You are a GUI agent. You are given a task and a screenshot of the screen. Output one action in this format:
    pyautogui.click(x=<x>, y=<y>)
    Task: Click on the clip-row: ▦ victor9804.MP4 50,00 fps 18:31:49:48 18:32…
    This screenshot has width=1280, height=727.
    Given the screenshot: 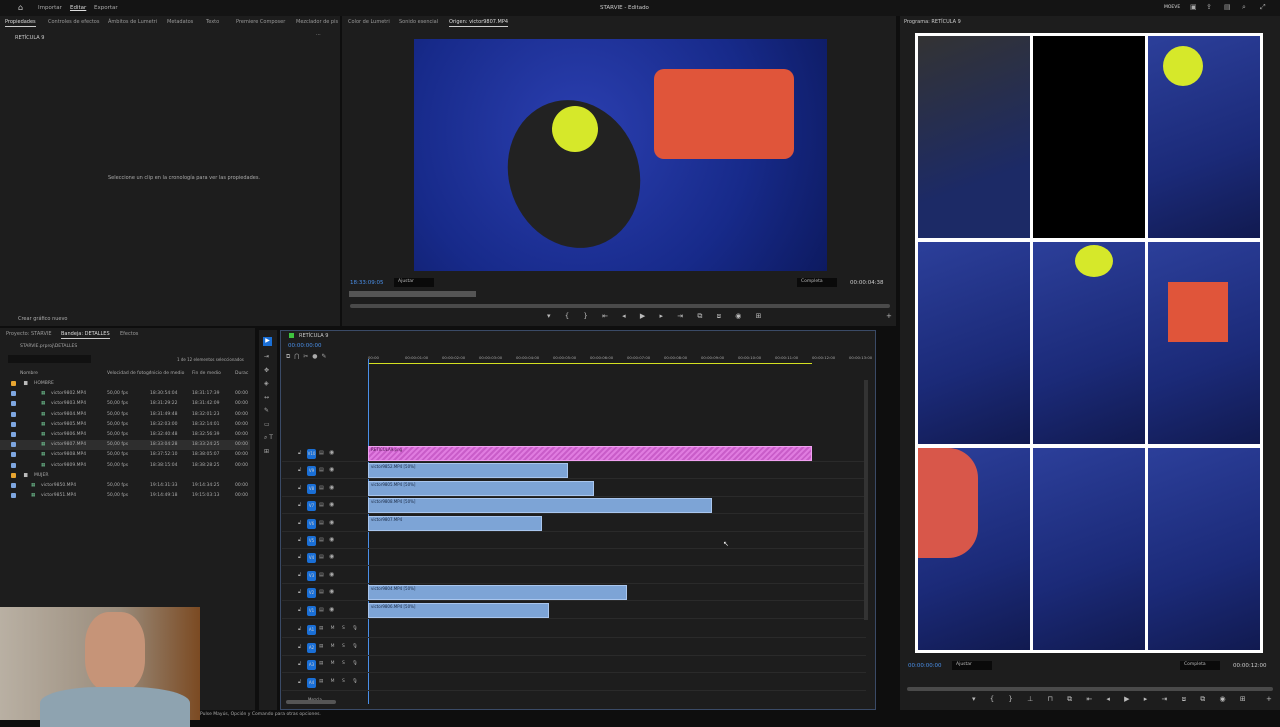 What is the action you would take?
    pyautogui.click(x=125, y=415)
    